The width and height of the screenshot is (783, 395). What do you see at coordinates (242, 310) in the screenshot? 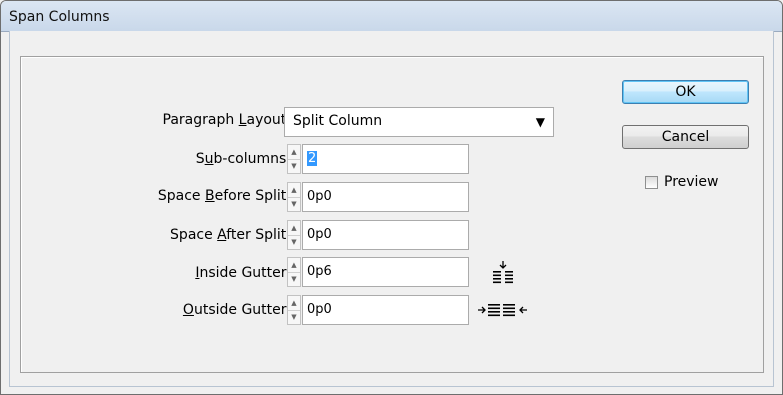
I see `label-part: utside Gutter:` at bounding box center [242, 310].